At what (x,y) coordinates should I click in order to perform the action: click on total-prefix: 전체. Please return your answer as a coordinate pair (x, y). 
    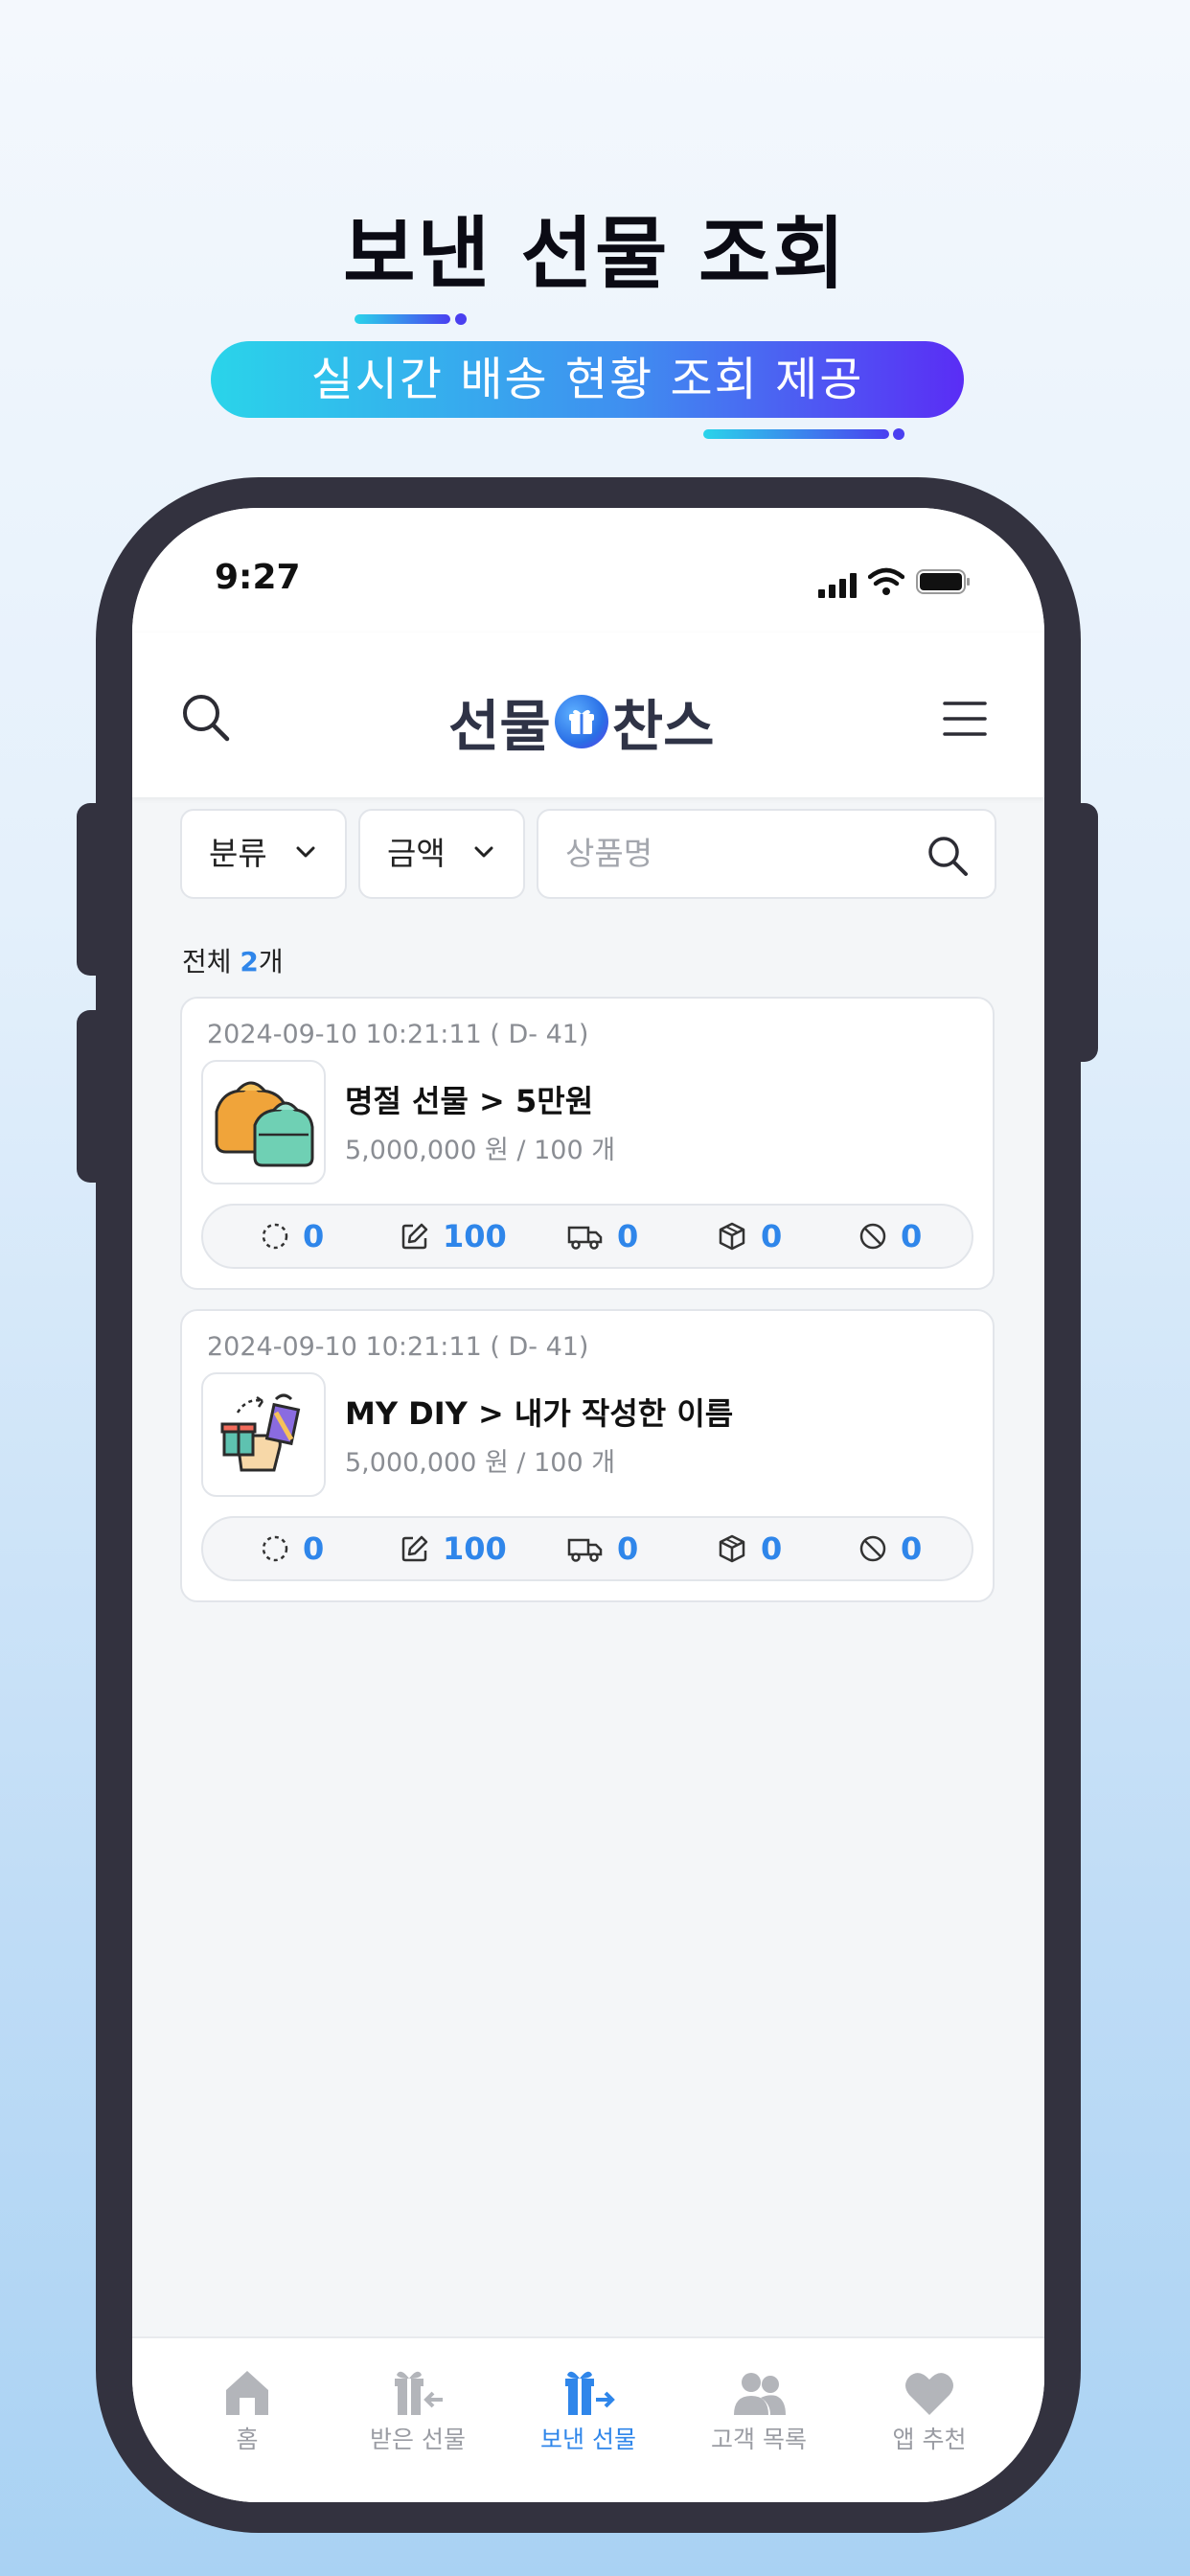
    Looking at the image, I should click on (211, 962).